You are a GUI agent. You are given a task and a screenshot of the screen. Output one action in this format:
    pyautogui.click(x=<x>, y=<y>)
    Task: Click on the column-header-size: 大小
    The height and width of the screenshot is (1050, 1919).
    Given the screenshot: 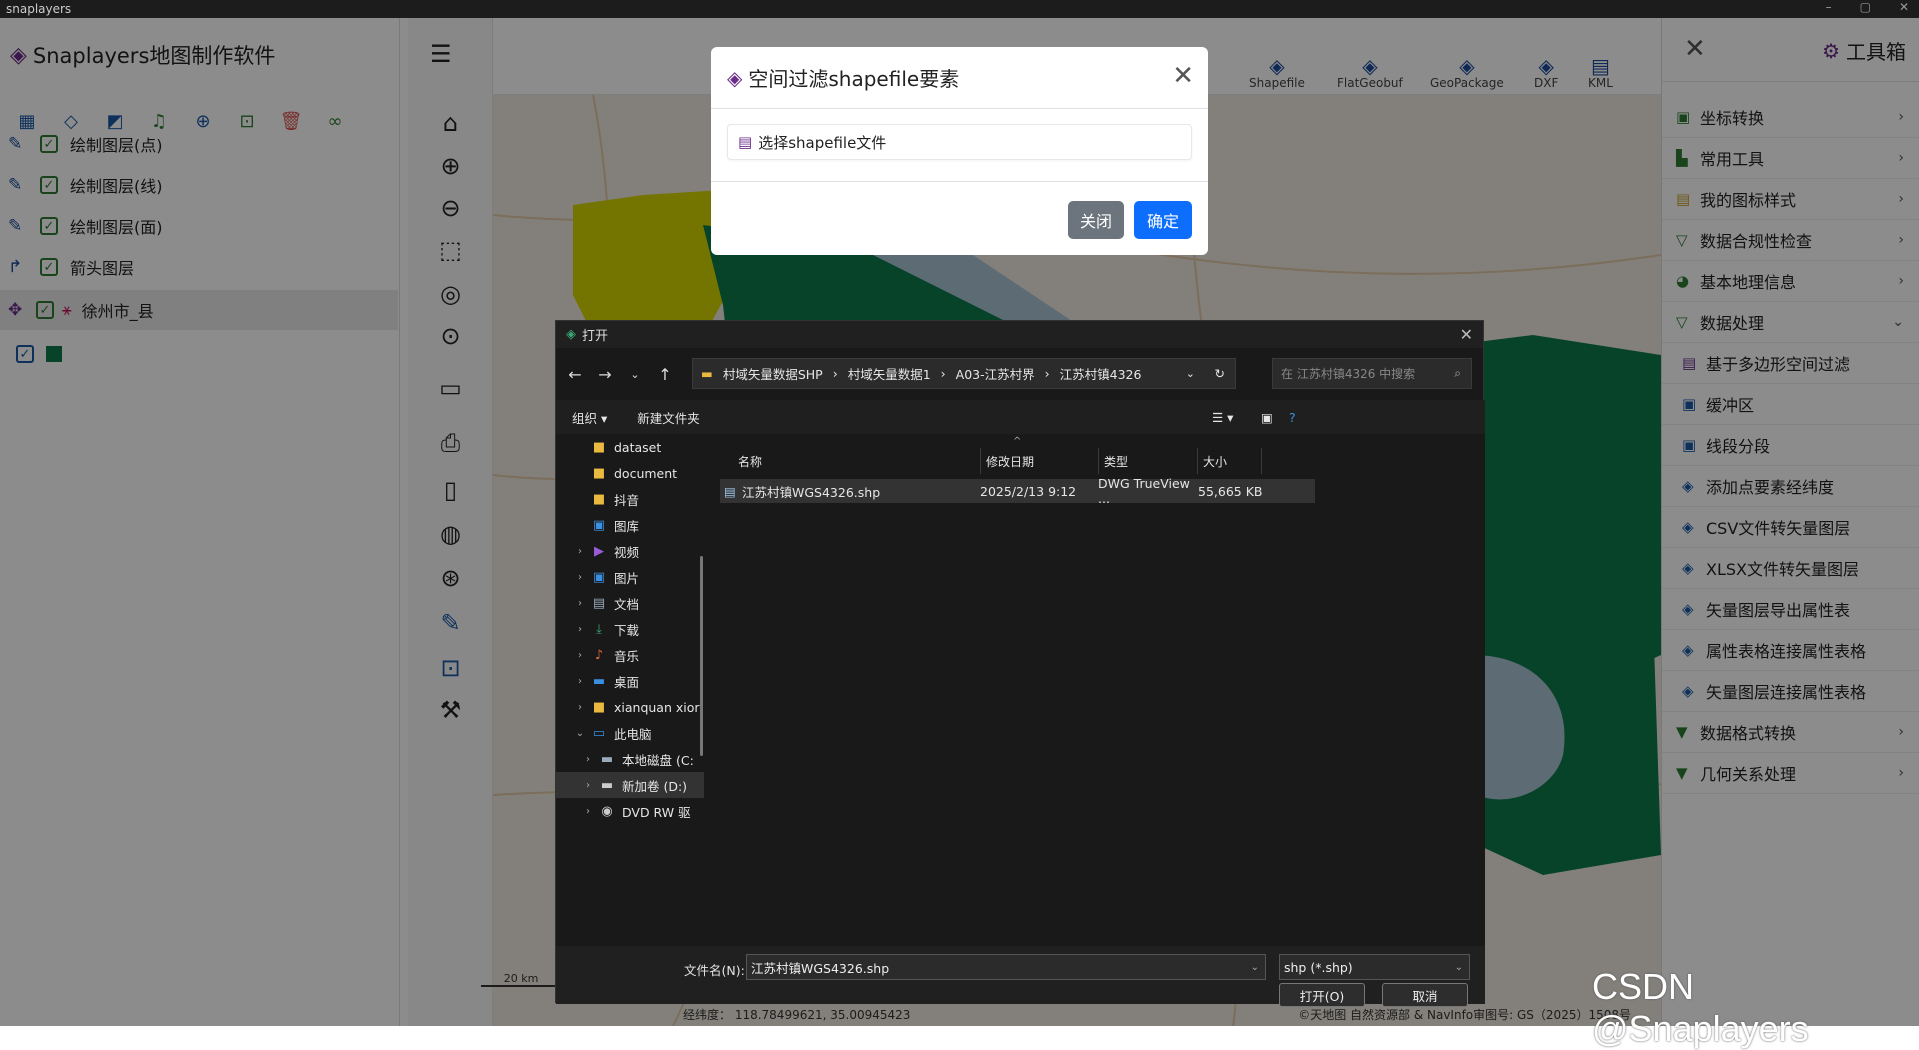 What is the action you would take?
    pyautogui.click(x=1215, y=461)
    